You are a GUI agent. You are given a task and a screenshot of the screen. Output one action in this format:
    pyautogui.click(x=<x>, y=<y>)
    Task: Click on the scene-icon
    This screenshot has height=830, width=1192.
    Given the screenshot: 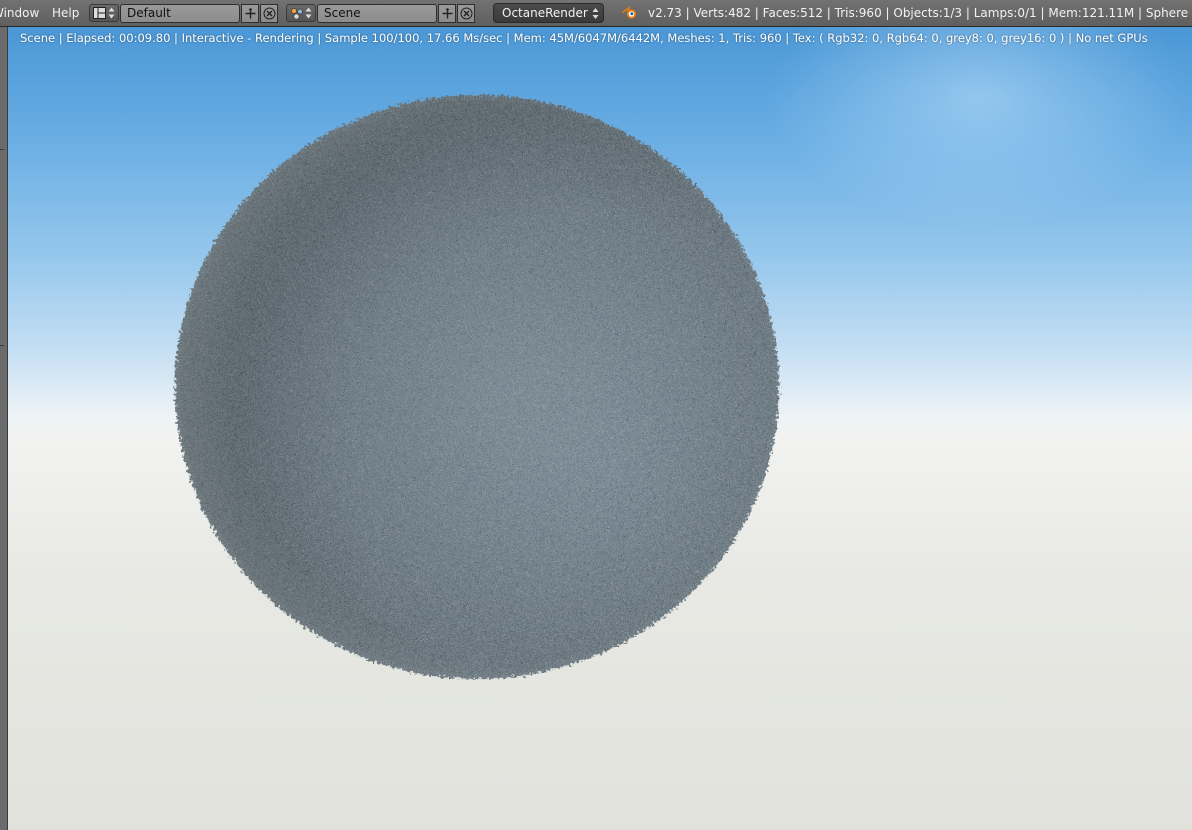 What is the action you would take?
    pyautogui.click(x=297, y=14)
    